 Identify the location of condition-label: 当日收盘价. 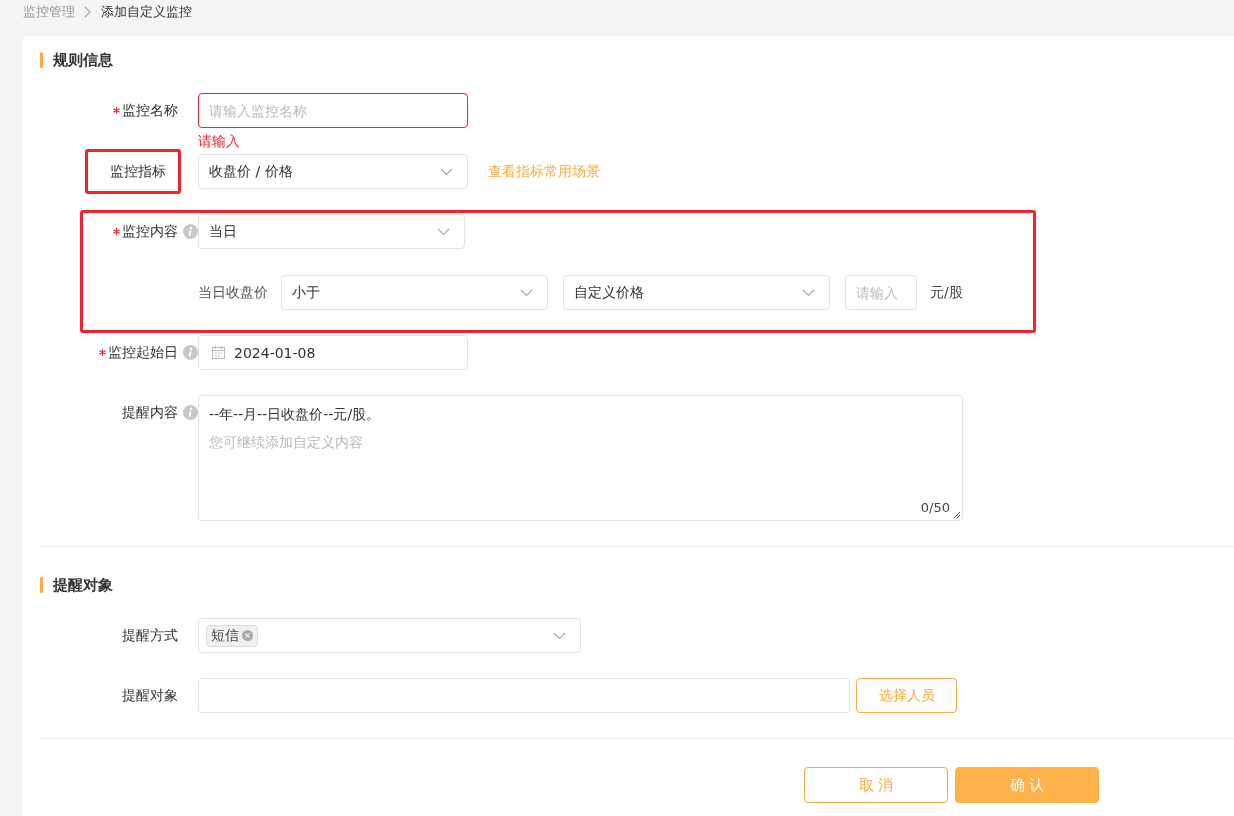
(233, 292).